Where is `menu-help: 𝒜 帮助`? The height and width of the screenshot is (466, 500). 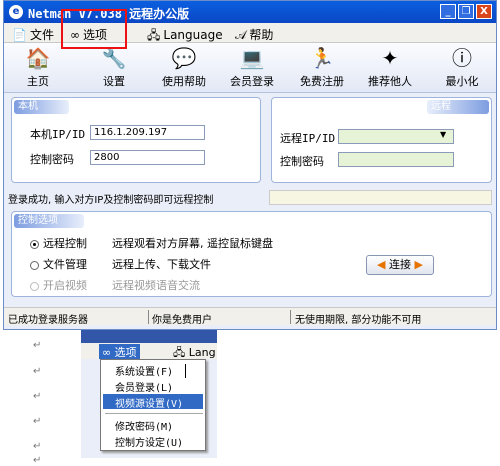
menu-help: 𝒜 帮助 is located at coordinates (254, 34).